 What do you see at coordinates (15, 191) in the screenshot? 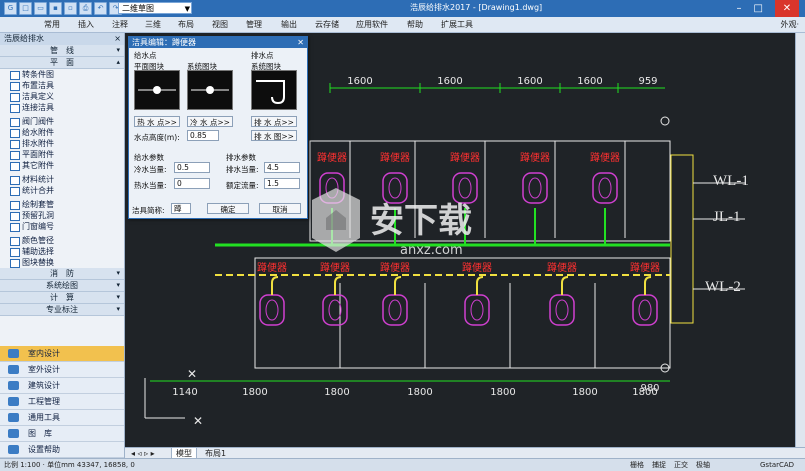
I see `merge-icon` at bounding box center [15, 191].